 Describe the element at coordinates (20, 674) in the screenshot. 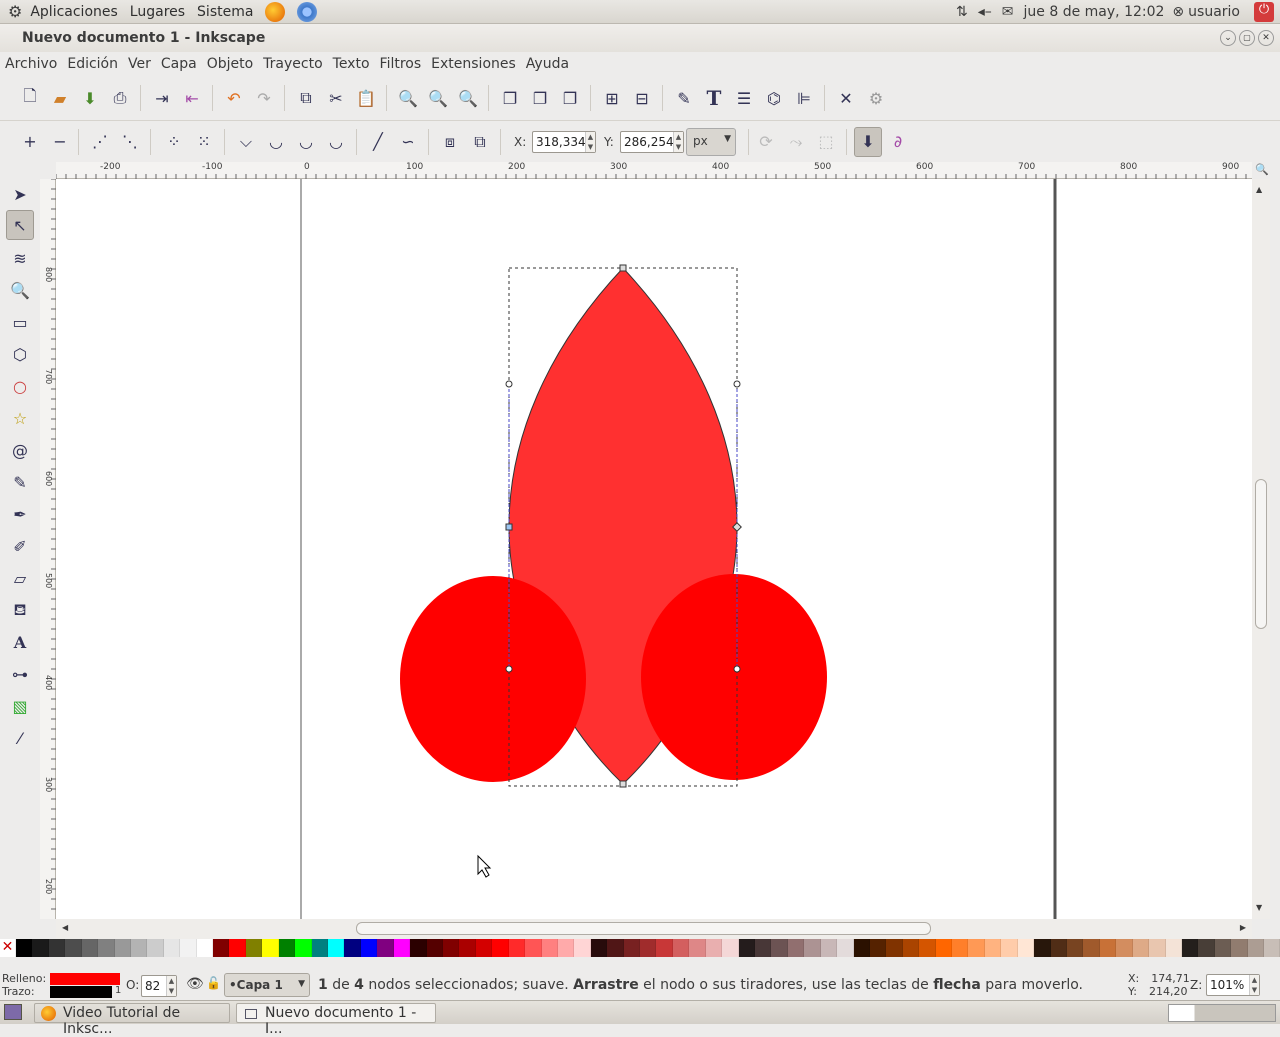

I see `connector-tool-icon: ⊶` at that location.